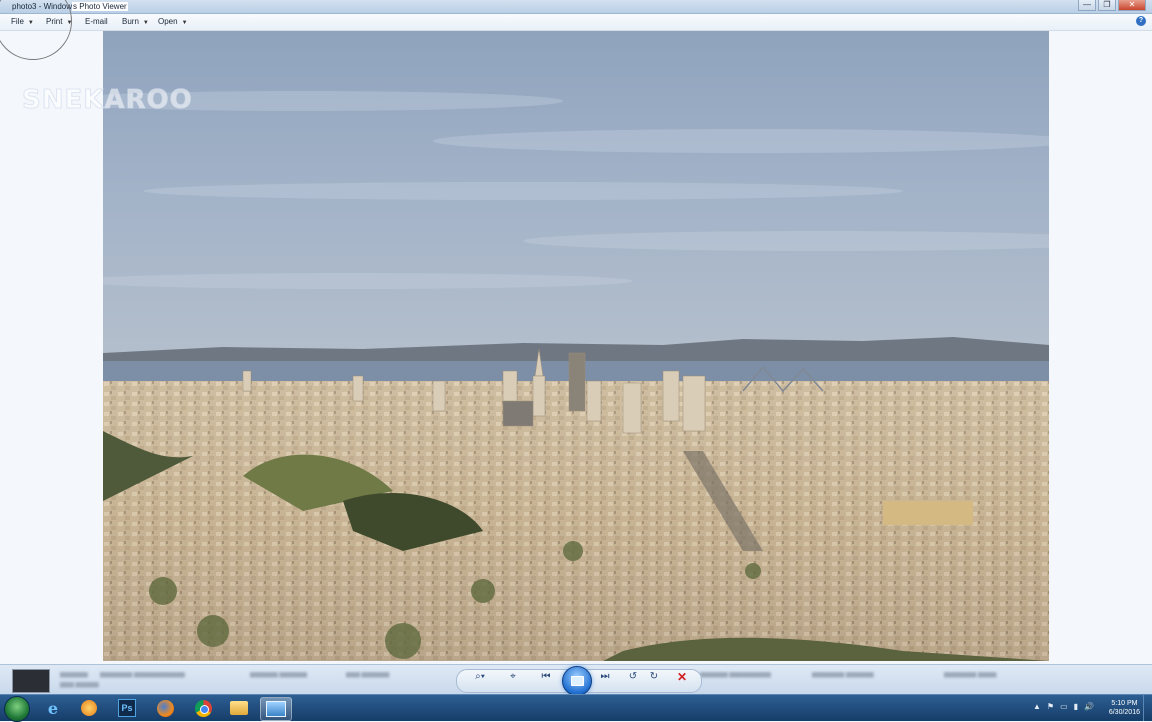 The height and width of the screenshot is (722, 1152). Describe the element at coordinates (203, 708) in the screenshot. I see `chrome-icon` at that location.